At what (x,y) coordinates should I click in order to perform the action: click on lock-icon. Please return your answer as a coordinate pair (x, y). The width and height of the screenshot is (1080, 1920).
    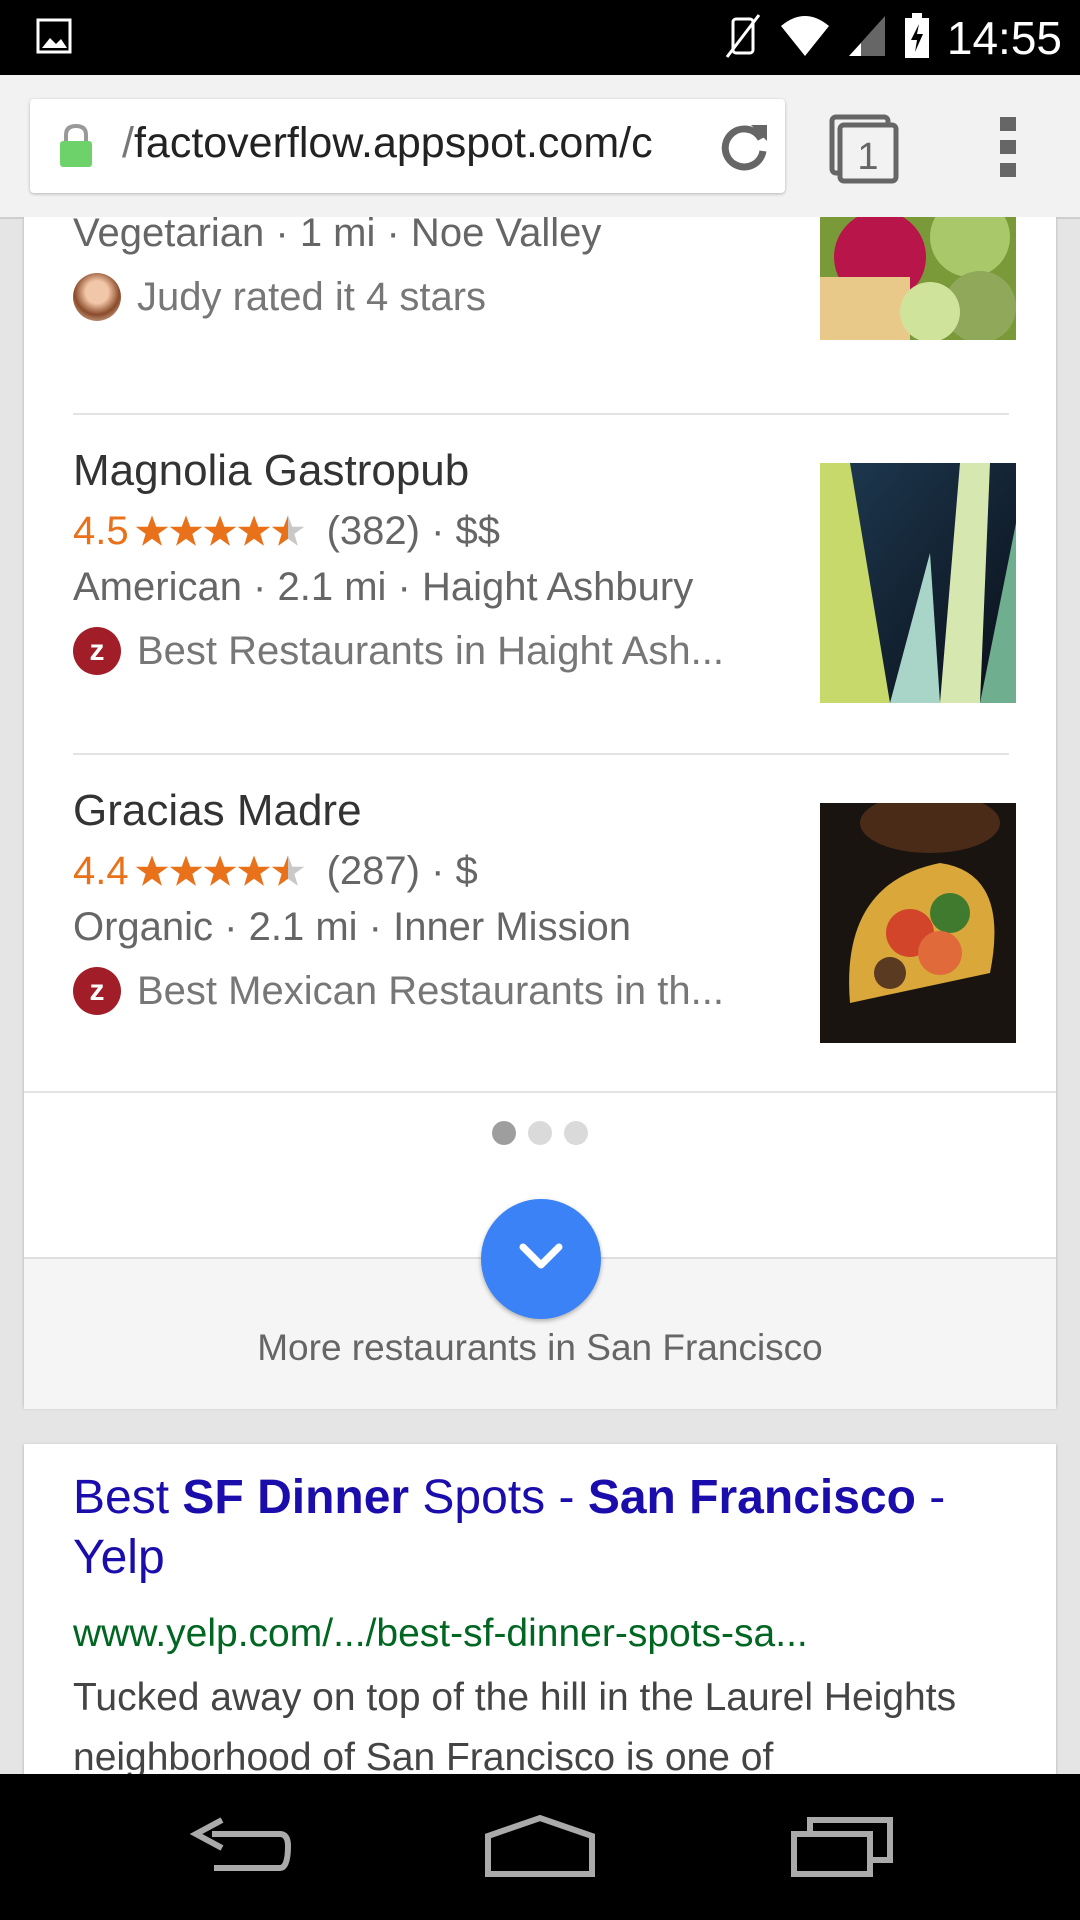
    Looking at the image, I should click on (76, 148).